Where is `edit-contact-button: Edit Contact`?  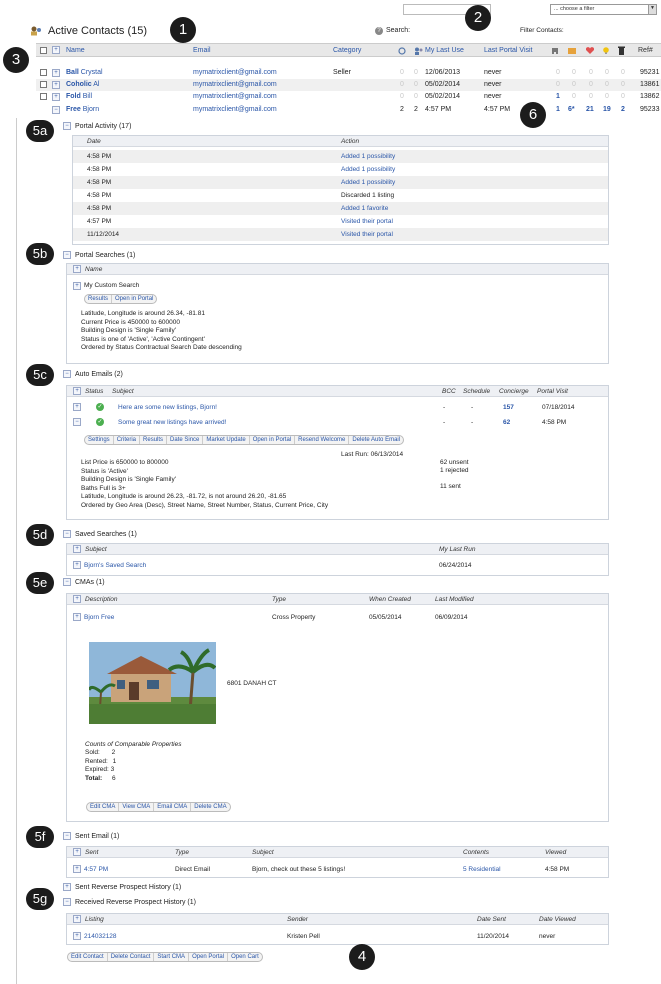 edit-contact-button: Edit Contact is located at coordinates (88, 957).